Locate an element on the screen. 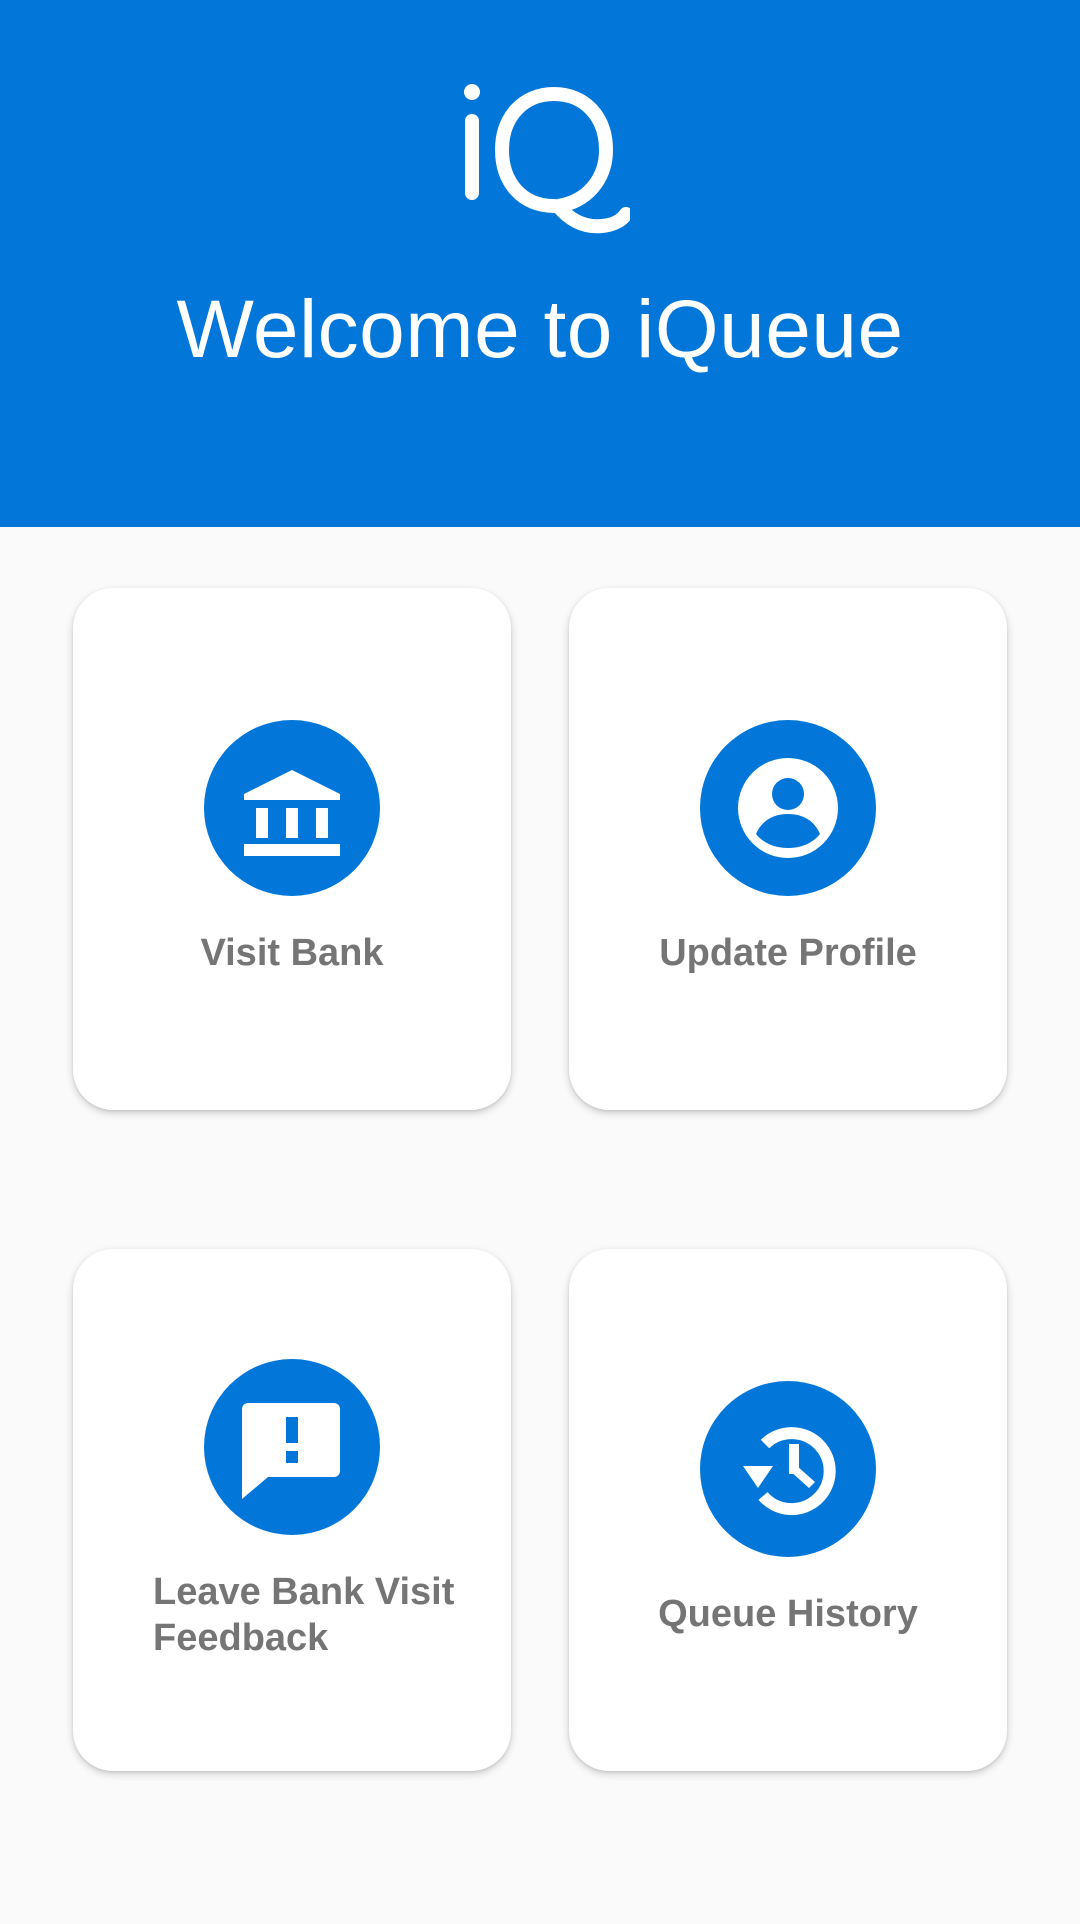 The width and height of the screenshot is (1080, 1924). queue-history-card: Queue History is located at coordinates (788, 1510).